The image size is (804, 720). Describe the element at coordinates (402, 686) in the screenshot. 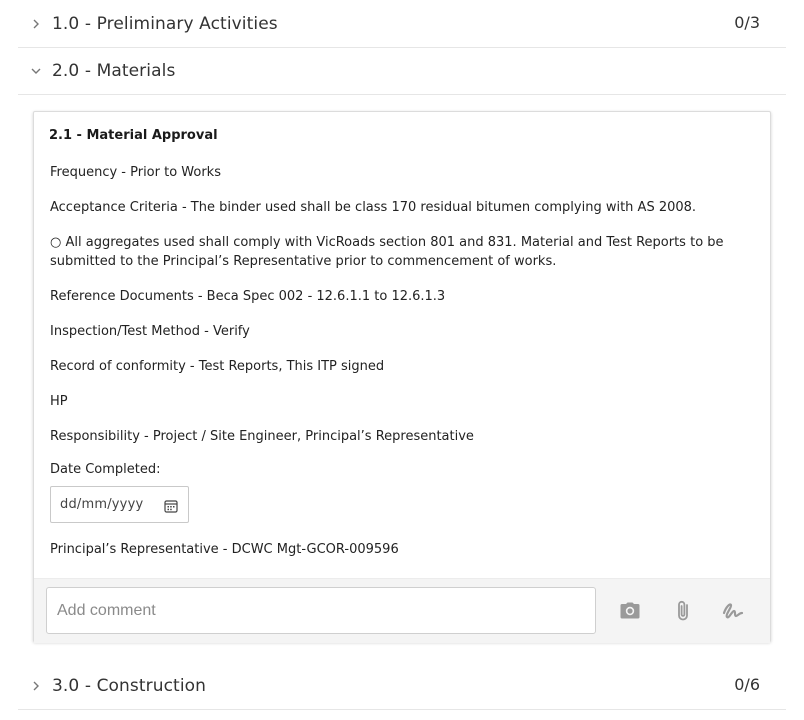

I see `section-header-construction: 3.0 - Construction 0/6` at that location.